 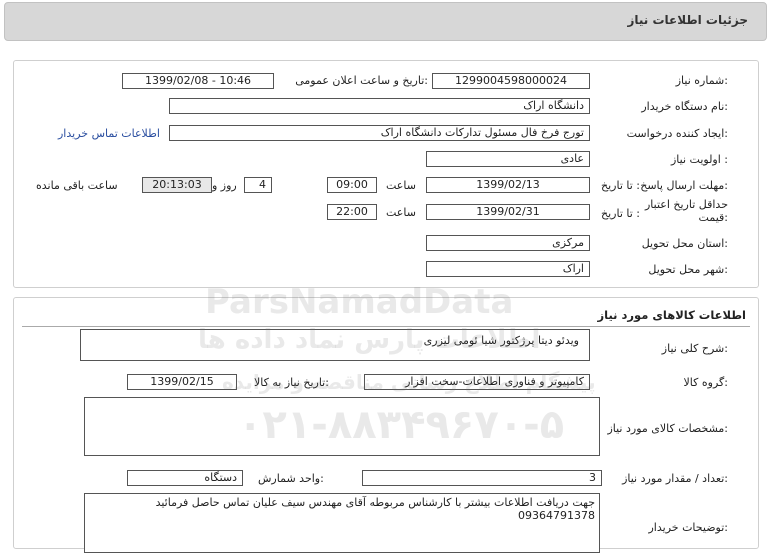 I want to click on specs-label: مشخصات کالای مورد نیاز:, so click(x=667, y=428).